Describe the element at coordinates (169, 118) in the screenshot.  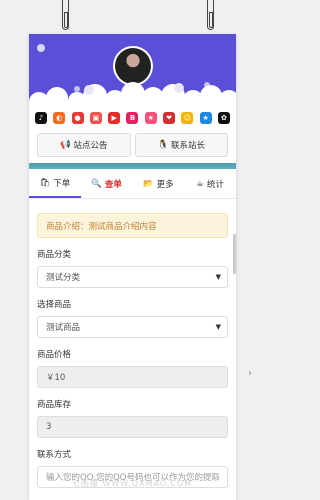
I see `app-red3-icon: ❤` at that location.